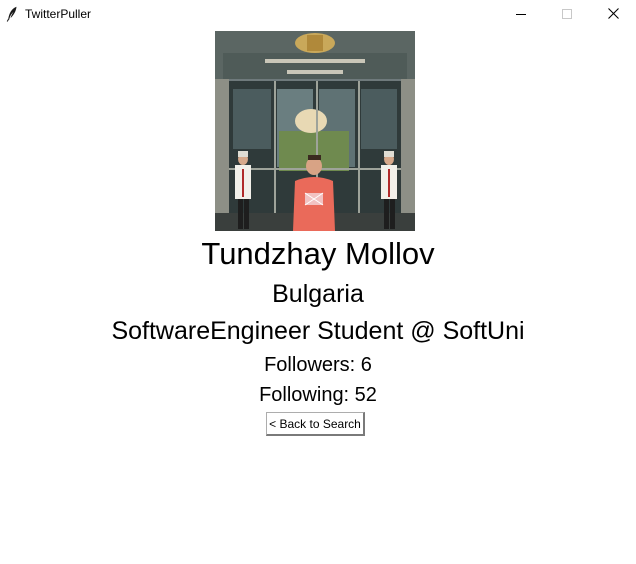 This screenshot has width=636, height=564. I want to click on user-location: Bulgaria, so click(318, 294).